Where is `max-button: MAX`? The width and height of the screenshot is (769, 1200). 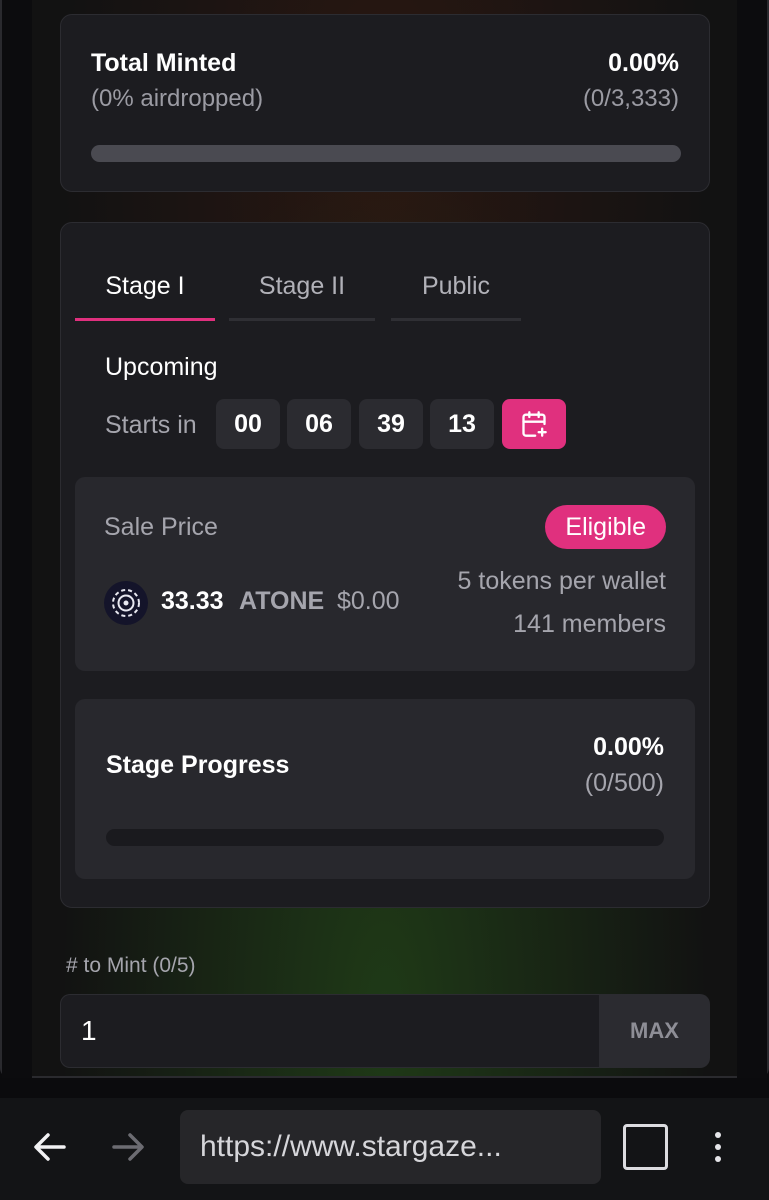 max-button: MAX is located at coordinates (654, 1031).